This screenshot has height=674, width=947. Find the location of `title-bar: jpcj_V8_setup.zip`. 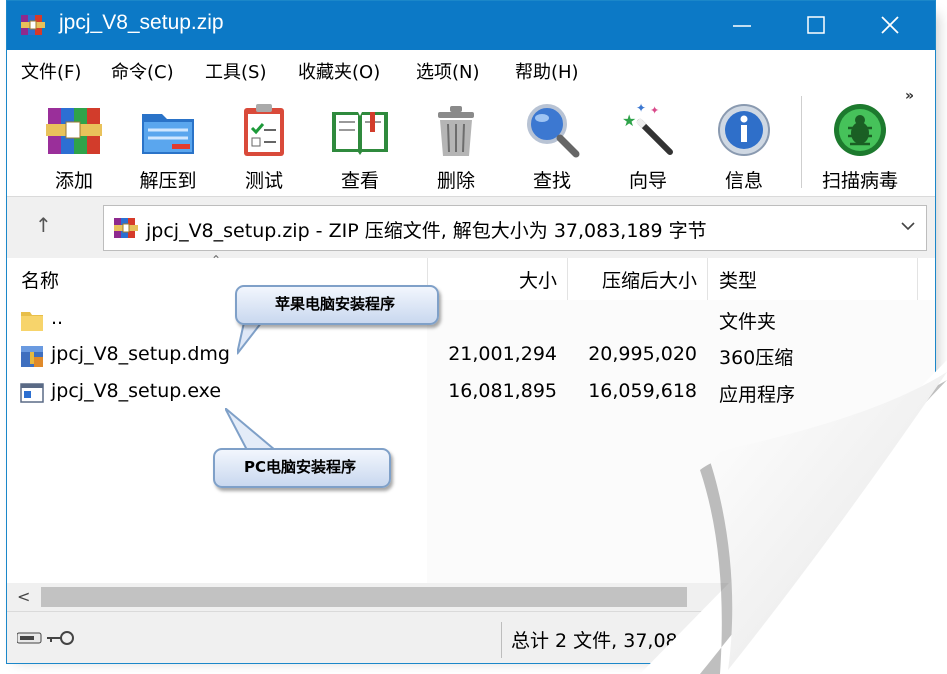

title-bar: jpcj_V8_setup.zip is located at coordinates (471, 25).